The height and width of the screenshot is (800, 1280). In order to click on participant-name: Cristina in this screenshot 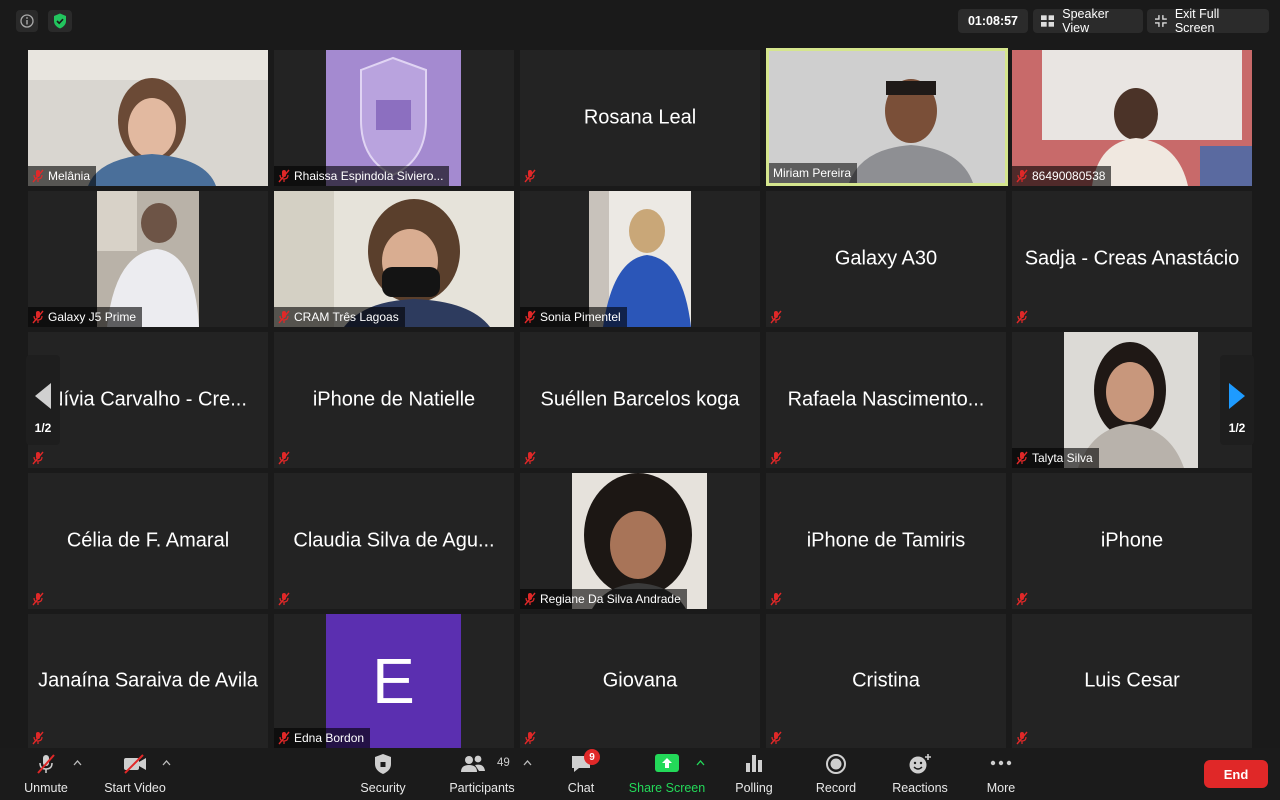, I will do `click(886, 680)`.